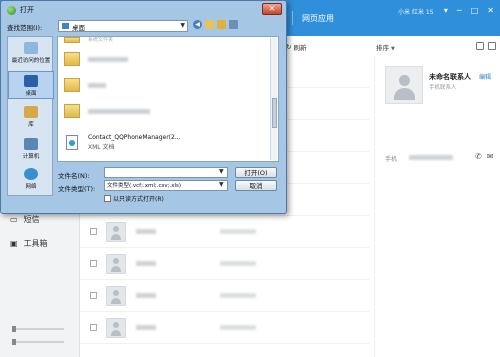  I want to click on refresh-label: 刷新, so click(300, 48).